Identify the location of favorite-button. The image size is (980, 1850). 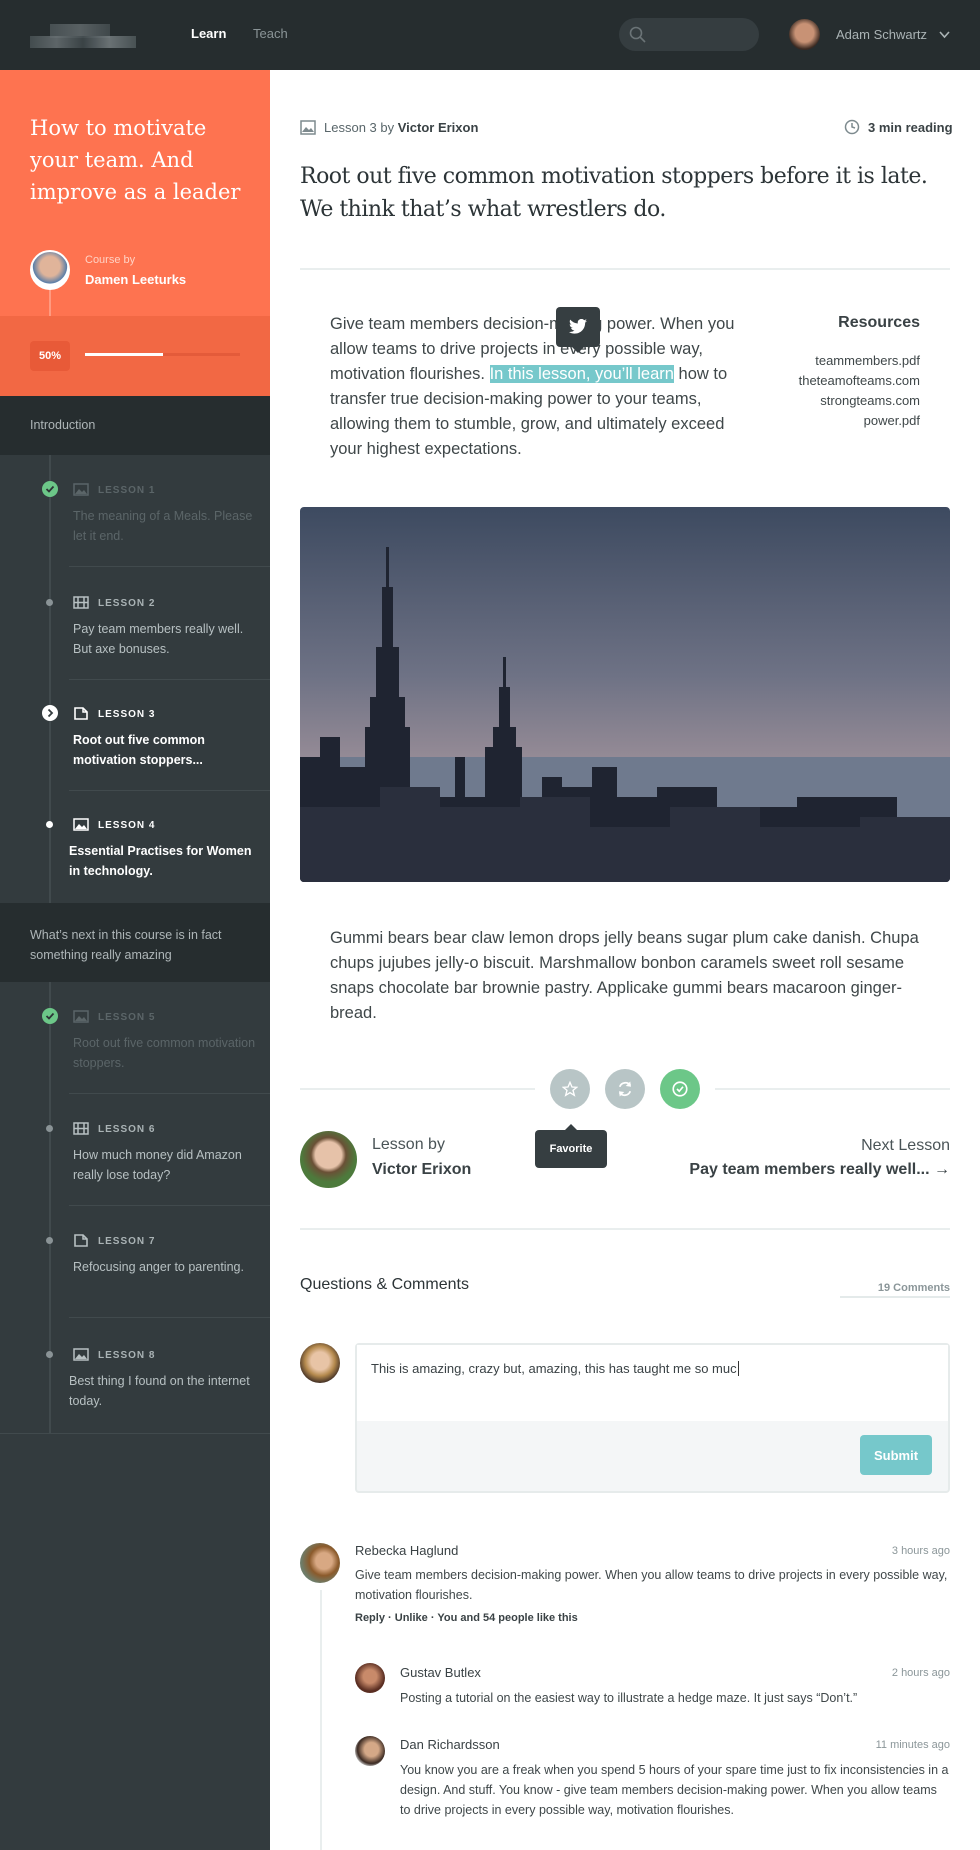
(570, 1089).